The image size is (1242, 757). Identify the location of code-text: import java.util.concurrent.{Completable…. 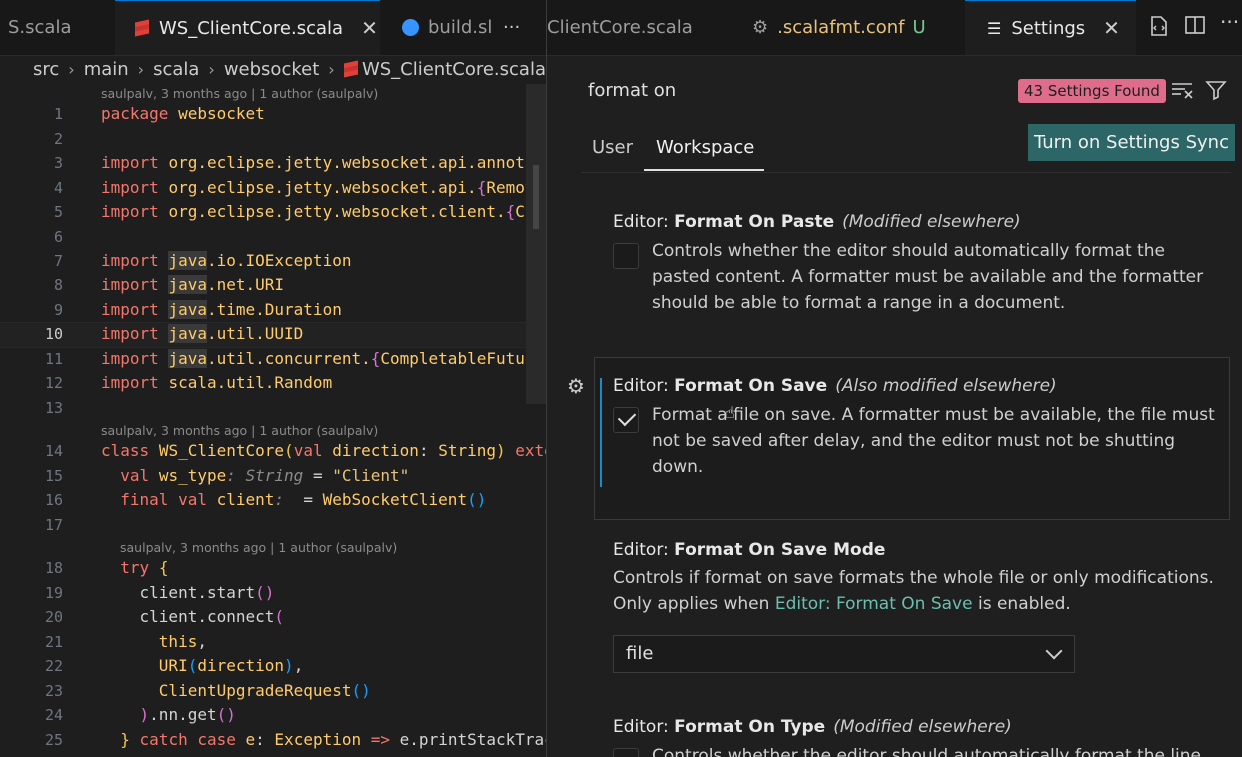
(323, 358).